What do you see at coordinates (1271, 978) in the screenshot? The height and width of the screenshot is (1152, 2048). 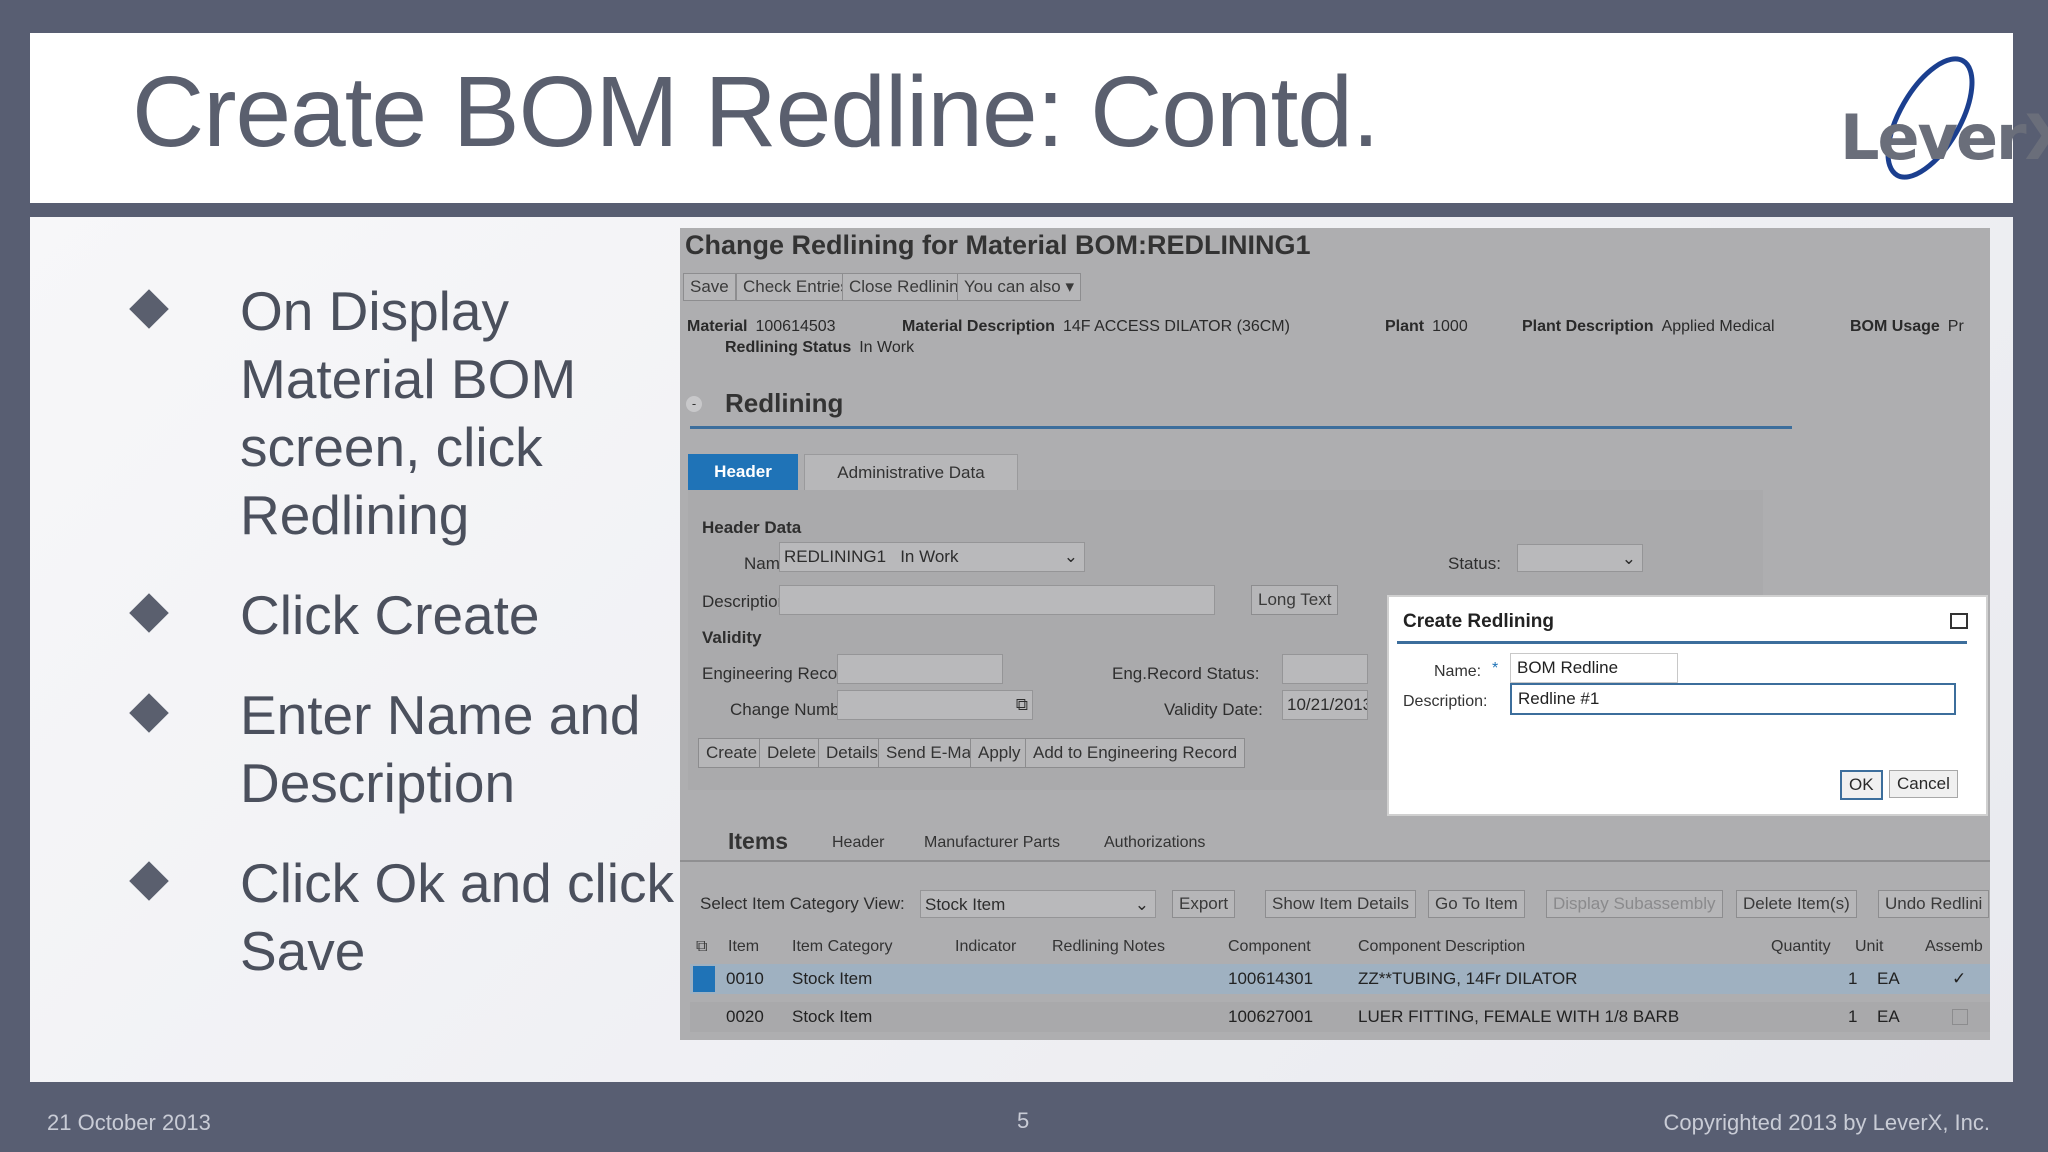 I see `row-component: 100614301` at bounding box center [1271, 978].